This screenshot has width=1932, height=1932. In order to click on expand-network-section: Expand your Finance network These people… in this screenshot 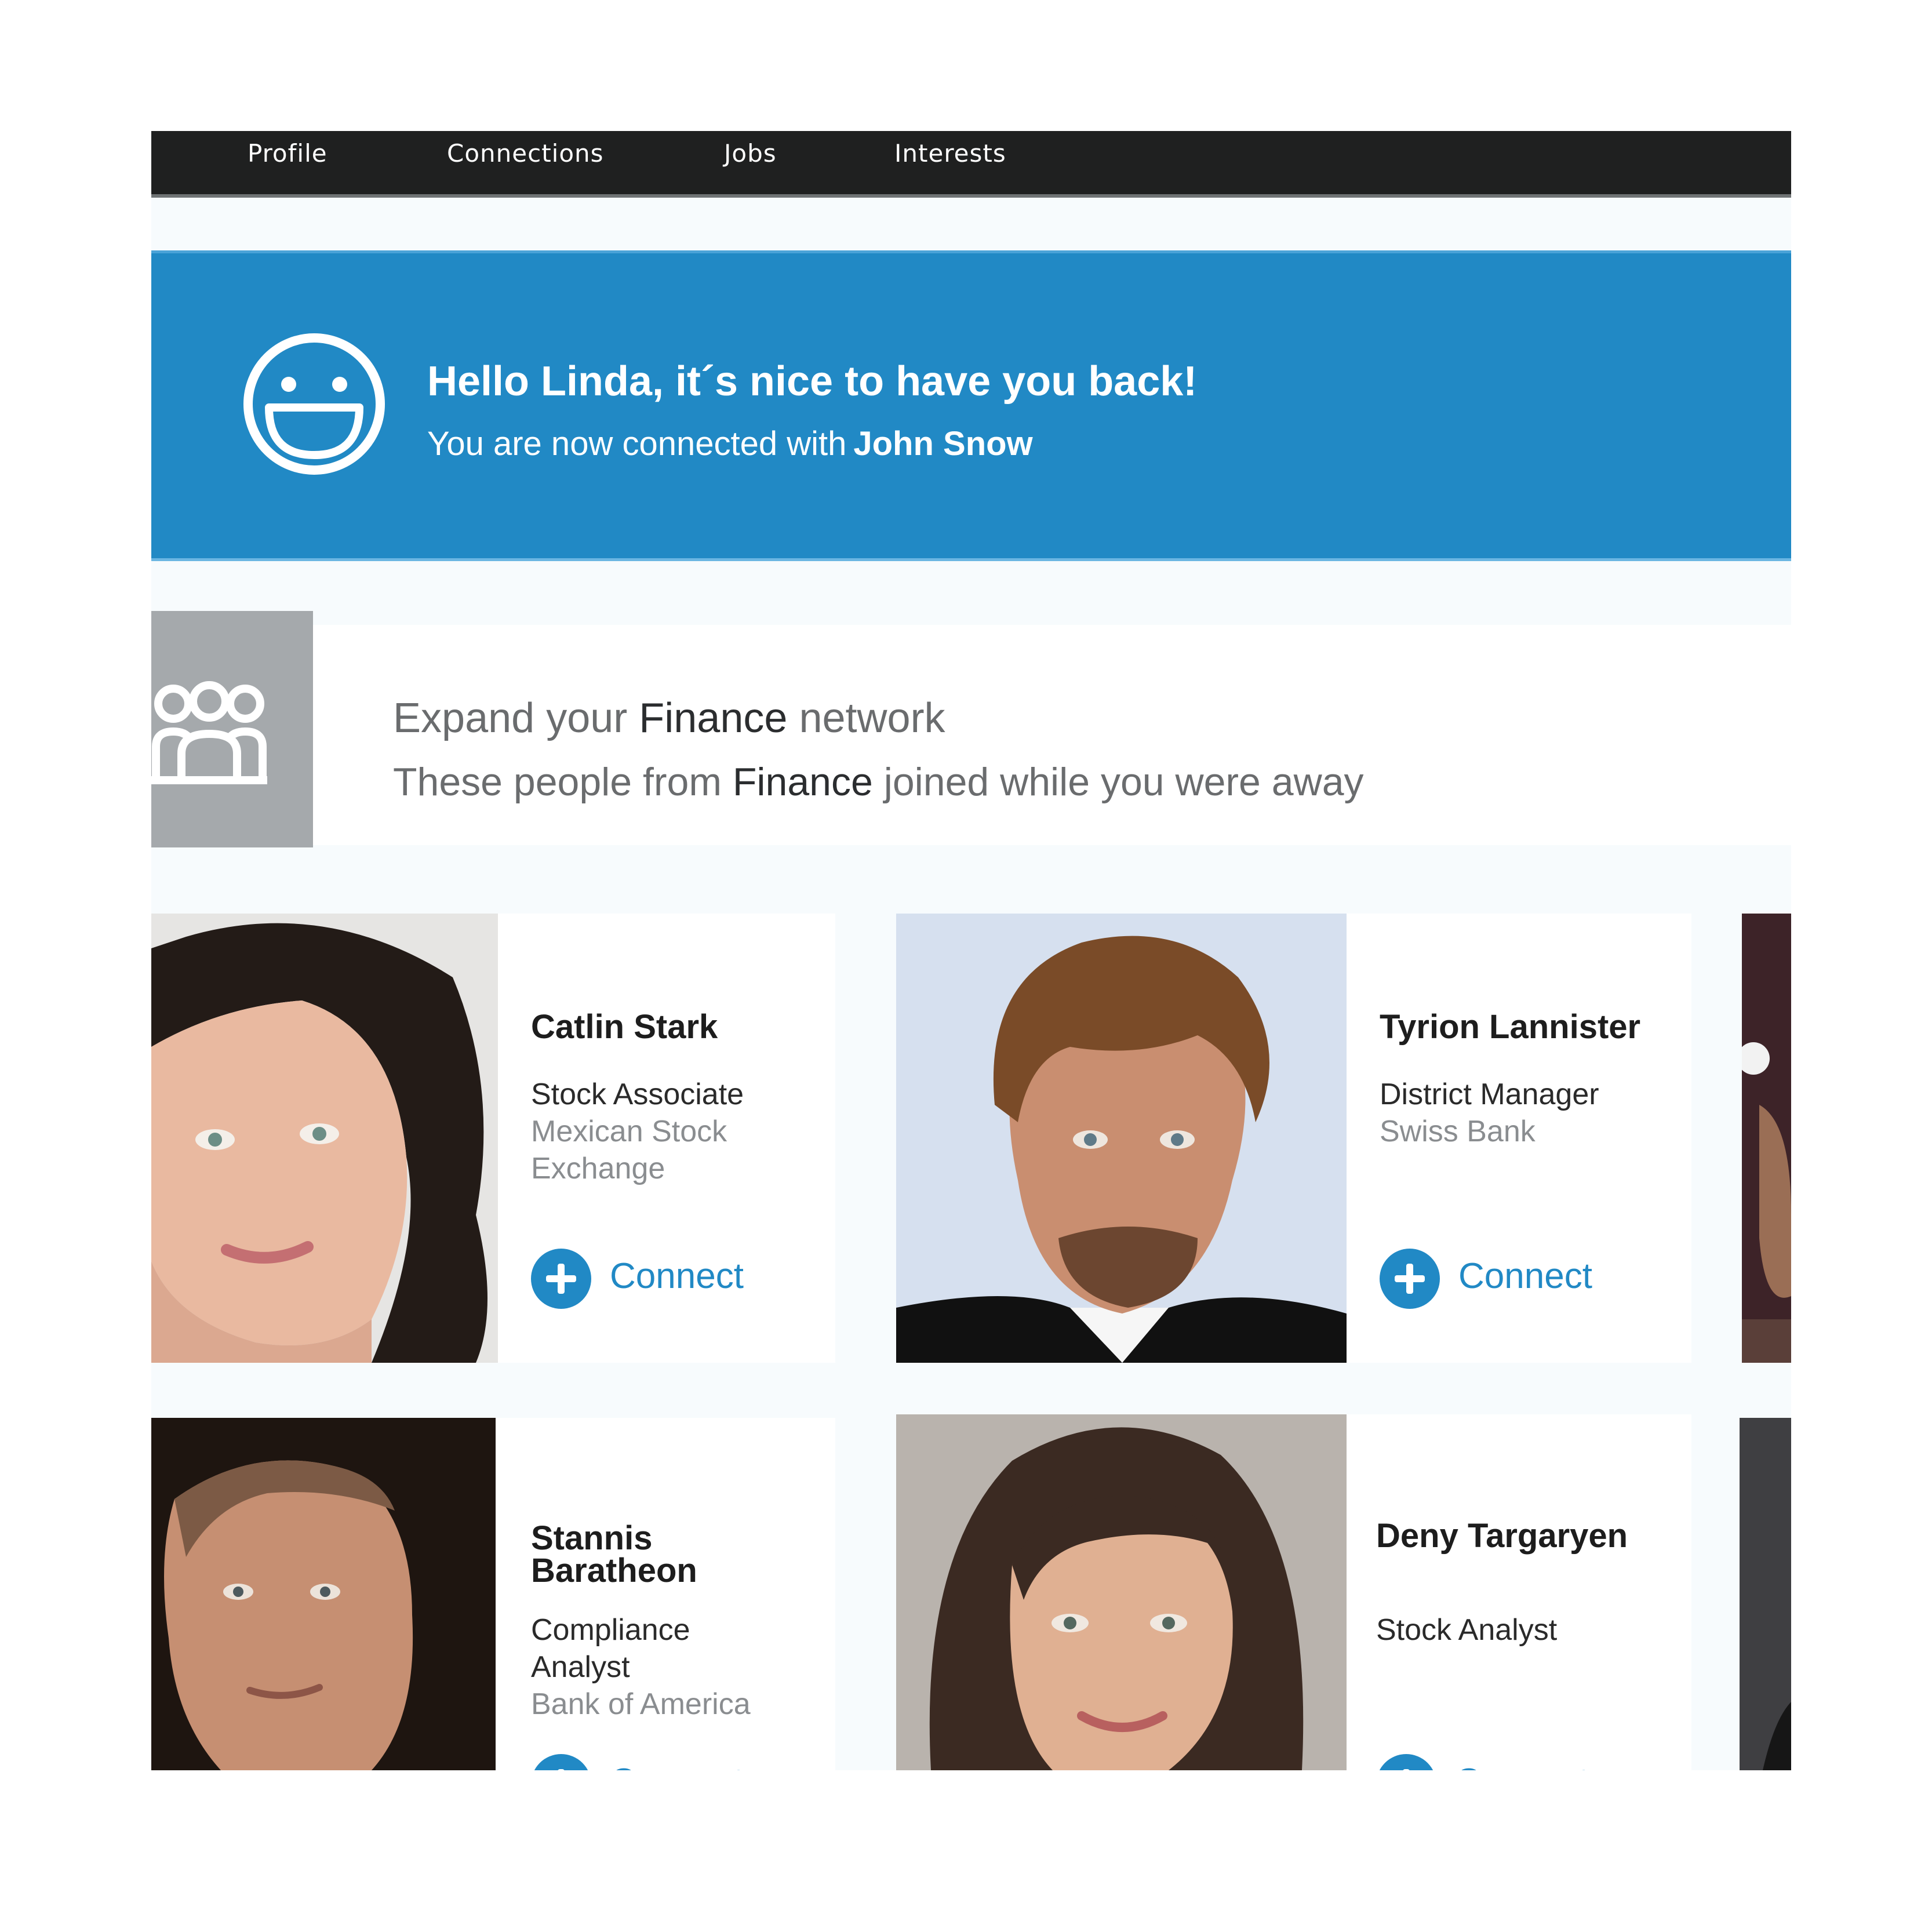, I will do `click(971, 729)`.